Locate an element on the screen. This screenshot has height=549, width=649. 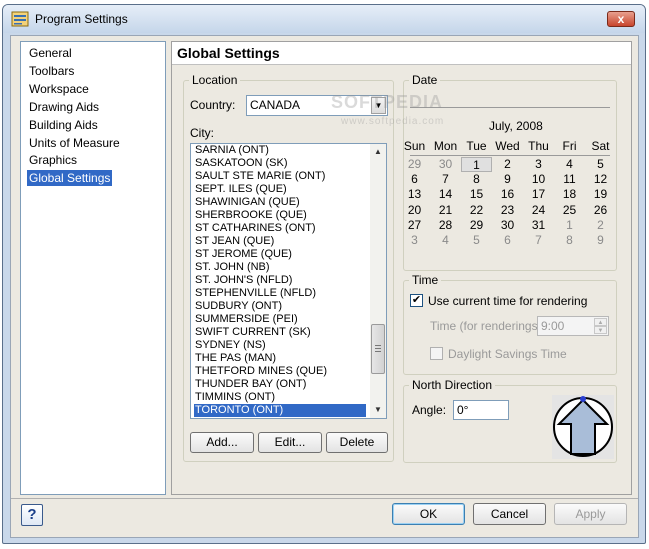
city-list-item: ST JEAN (QUE) is located at coordinates (280, 241).